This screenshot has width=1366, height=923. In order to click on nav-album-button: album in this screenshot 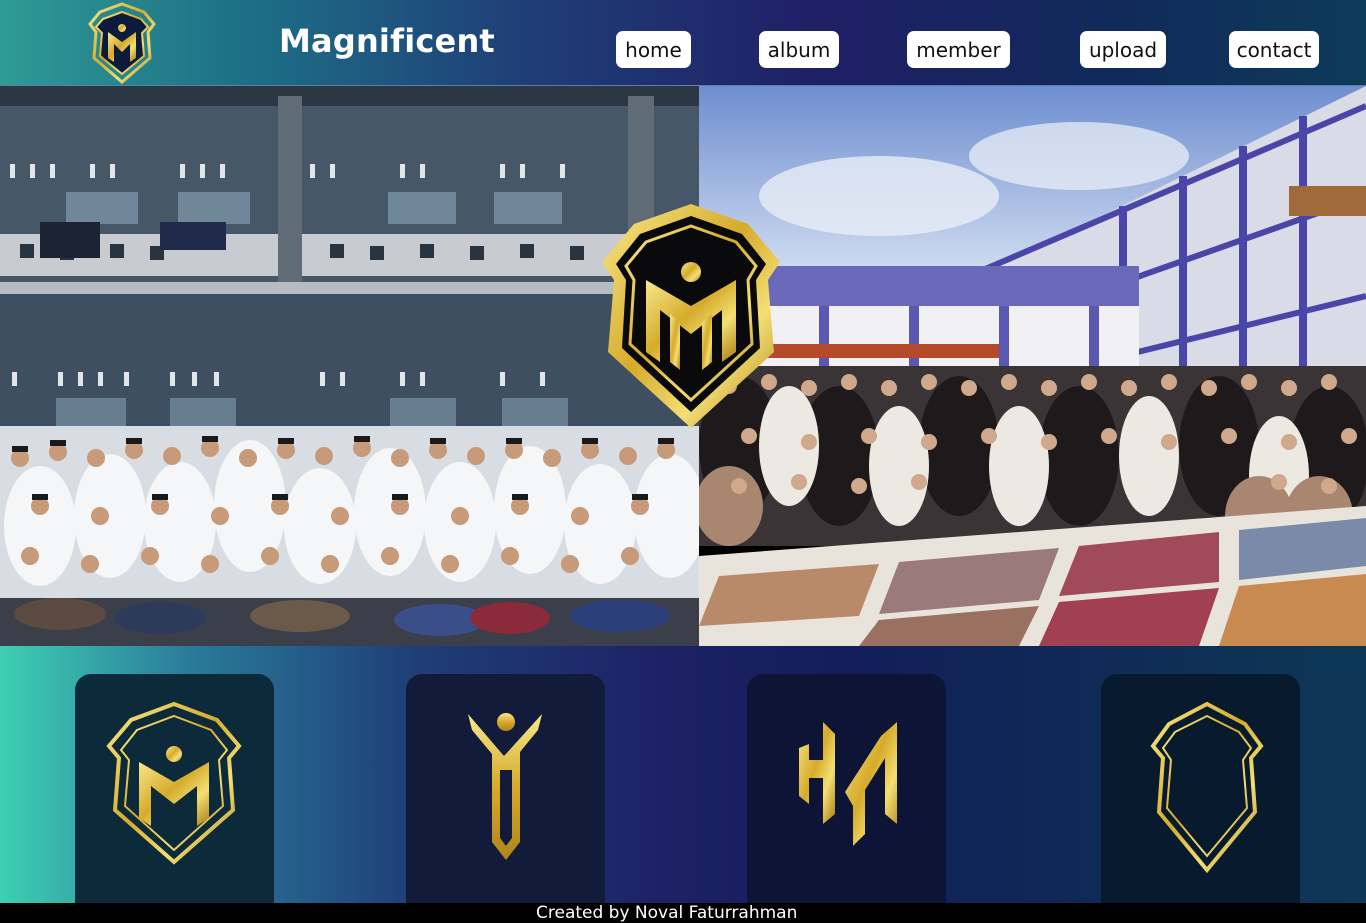, I will do `click(799, 49)`.